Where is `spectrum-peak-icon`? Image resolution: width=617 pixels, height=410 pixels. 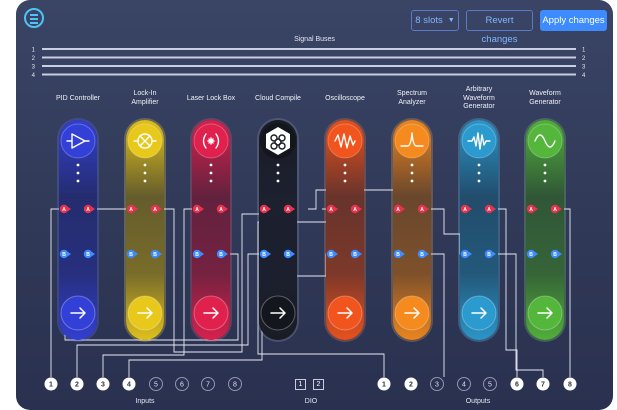
spectrum-peak-icon is located at coordinates (412, 141).